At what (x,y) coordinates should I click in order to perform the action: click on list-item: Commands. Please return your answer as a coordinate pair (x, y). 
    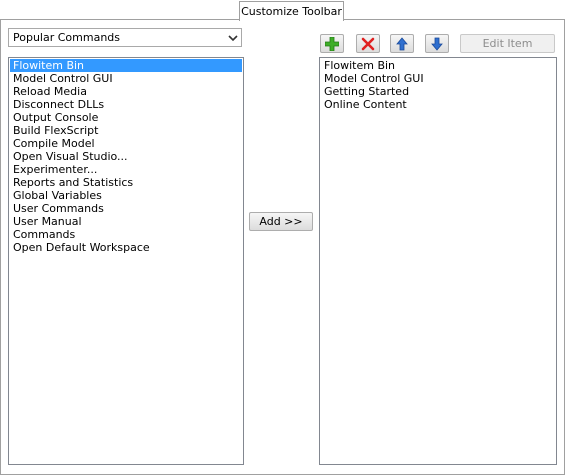
    Looking at the image, I should click on (126, 234).